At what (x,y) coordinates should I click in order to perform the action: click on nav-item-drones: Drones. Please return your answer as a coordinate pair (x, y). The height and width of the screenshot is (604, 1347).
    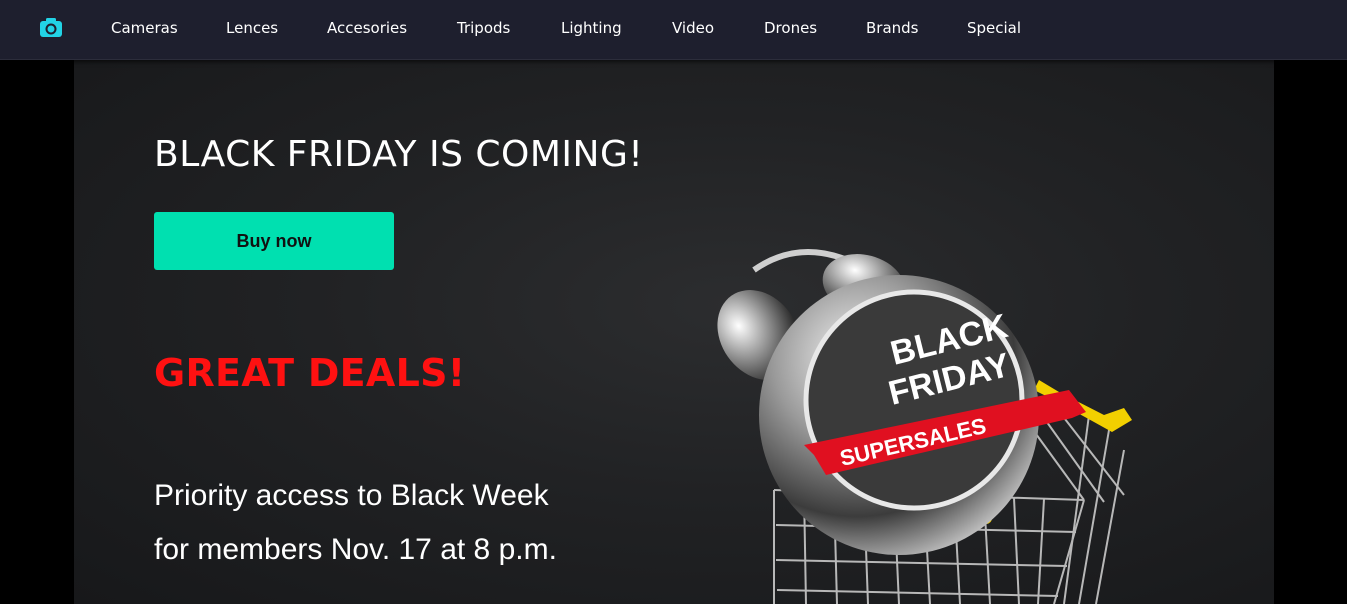
    Looking at the image, I should click on (790, 28).